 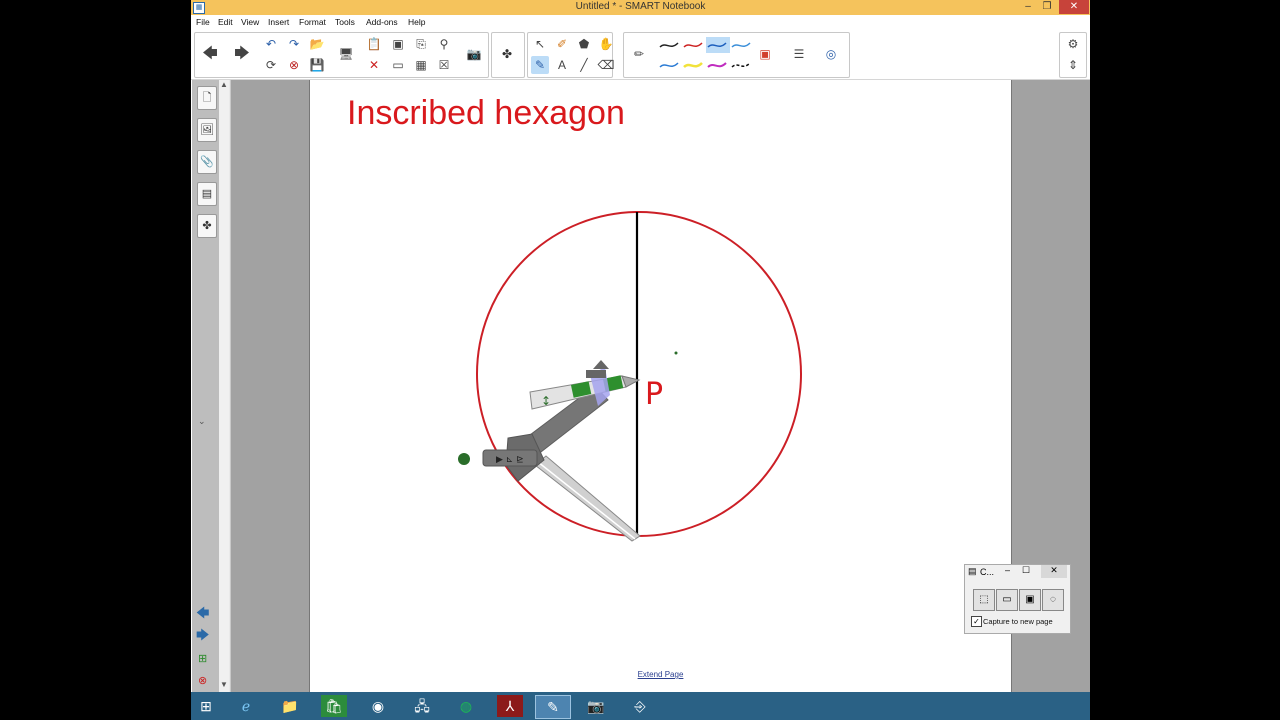 What do you see at coordinates (207, 162) in the screenshot?
I see `attachments-tab-icon: 📎` at bounding box center [207, 162].